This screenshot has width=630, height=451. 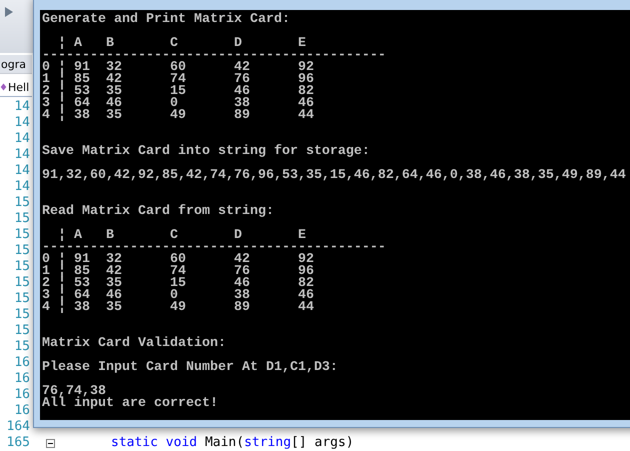 What do you see at coordinates (206, 152) in the screenshot?
I see `console-line: Save Matrix Card into string for storage:` at bounding box center [206, 152].